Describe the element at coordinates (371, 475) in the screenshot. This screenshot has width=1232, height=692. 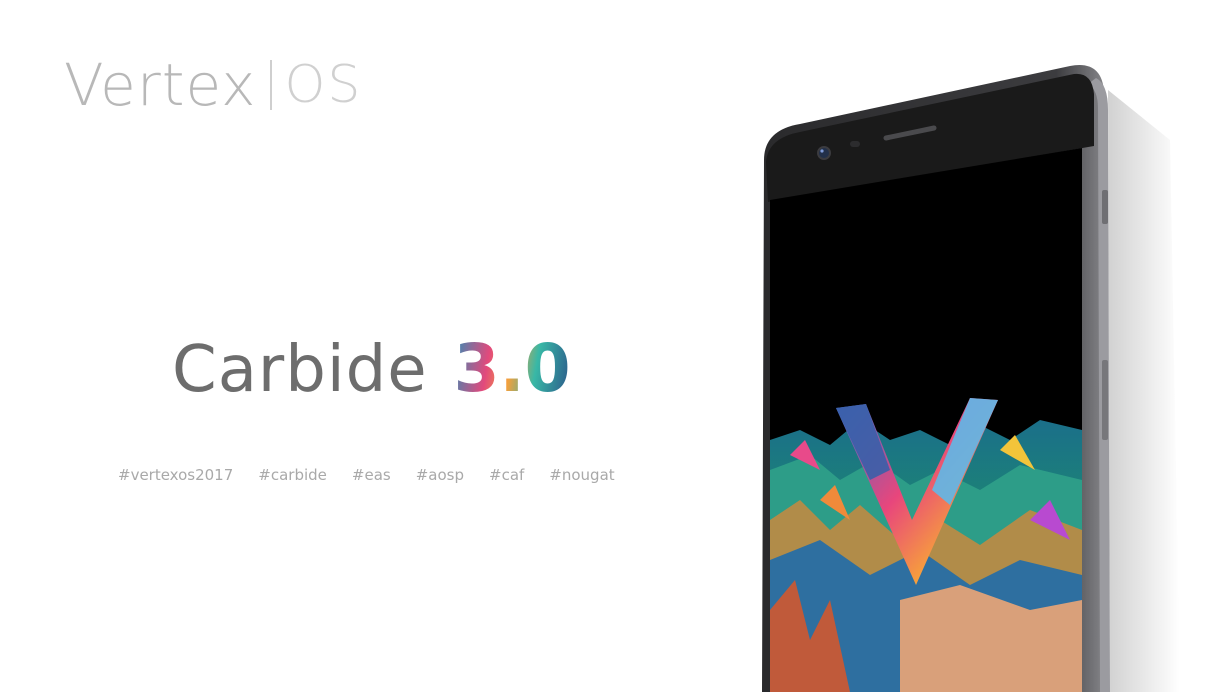
I see `hashtag: #eas` at that location.